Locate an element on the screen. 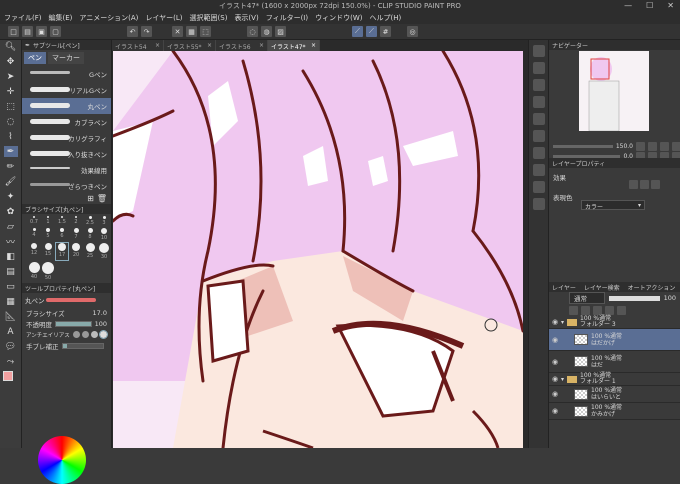 The height and width of the screenshot is (484, 680). menu-window: ウィンドウ(W) is located at coordinates (338, 18).